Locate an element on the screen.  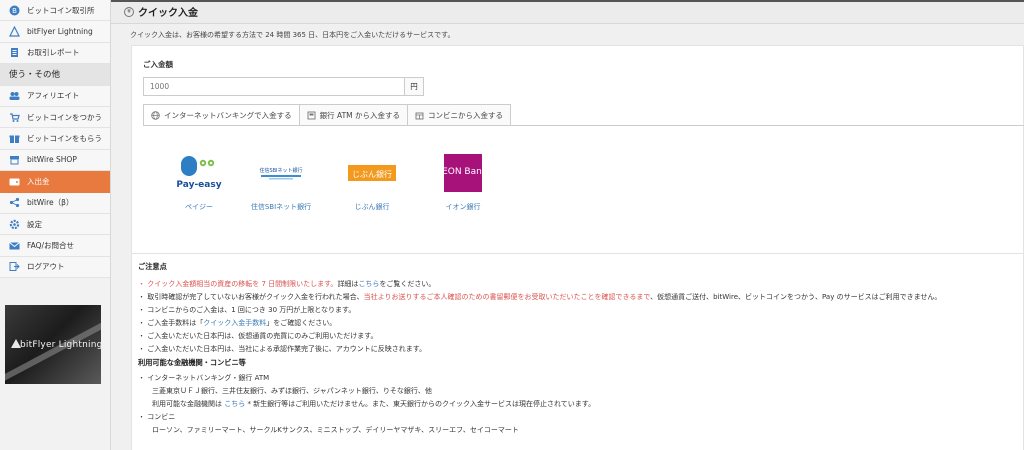
bank-name: ペイジー is located at coordinates (199, 207).